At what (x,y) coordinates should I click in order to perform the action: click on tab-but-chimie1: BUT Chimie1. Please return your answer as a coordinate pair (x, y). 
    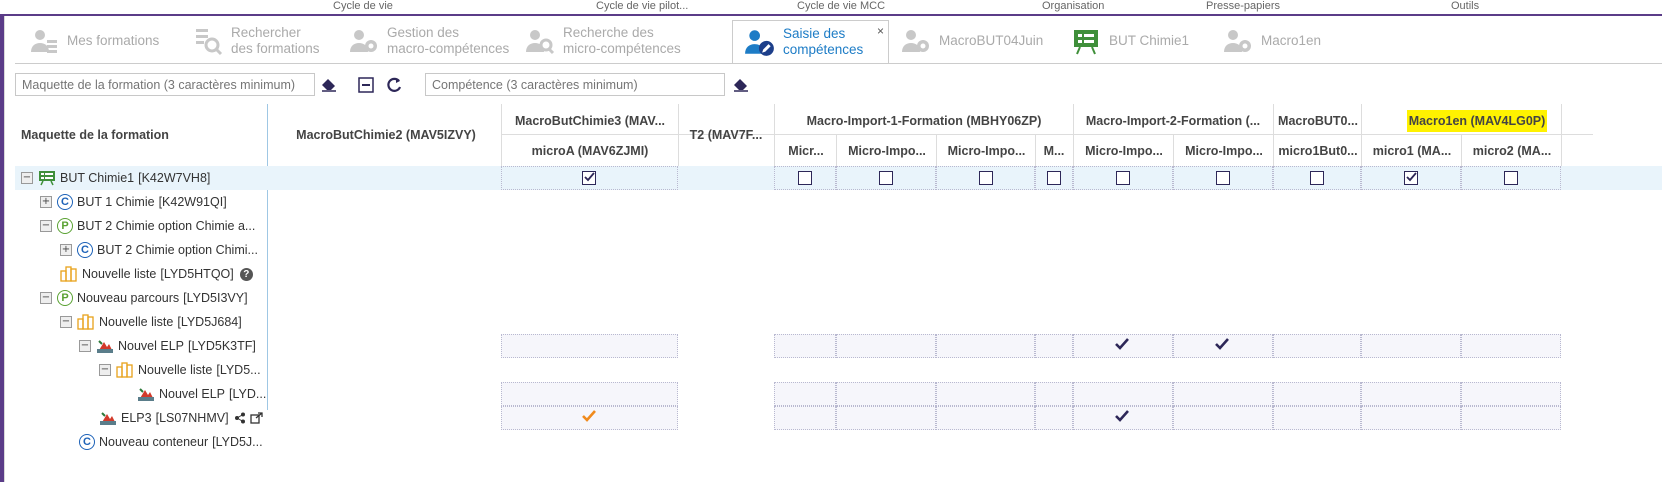
    Looking at the image, I should click on (1129, 40).